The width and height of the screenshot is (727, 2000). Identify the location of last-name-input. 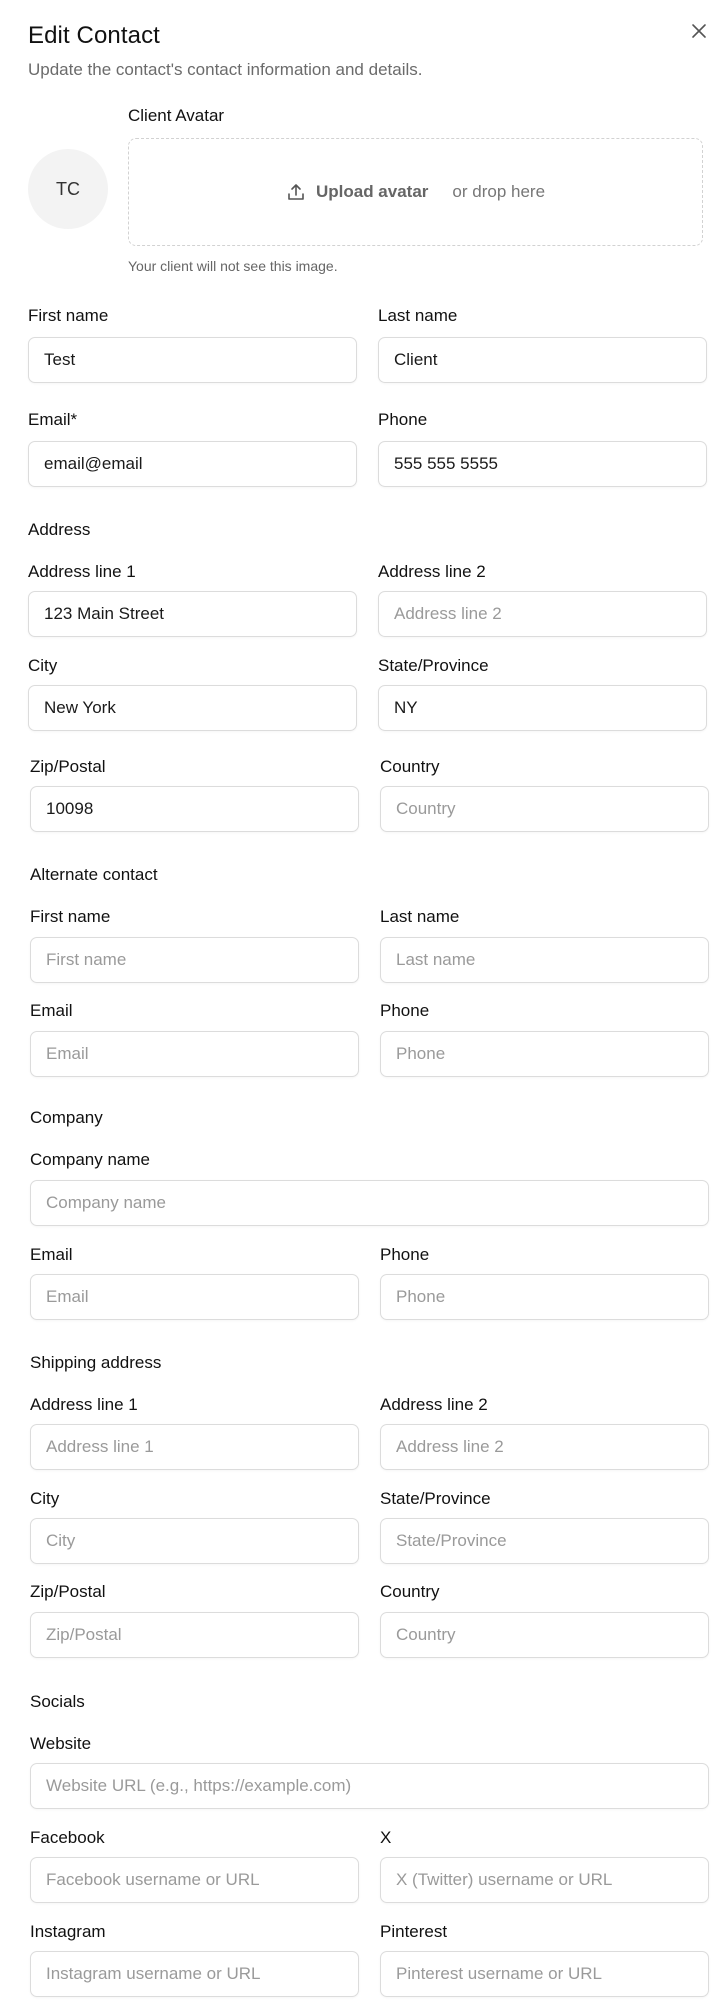
(542, 360).